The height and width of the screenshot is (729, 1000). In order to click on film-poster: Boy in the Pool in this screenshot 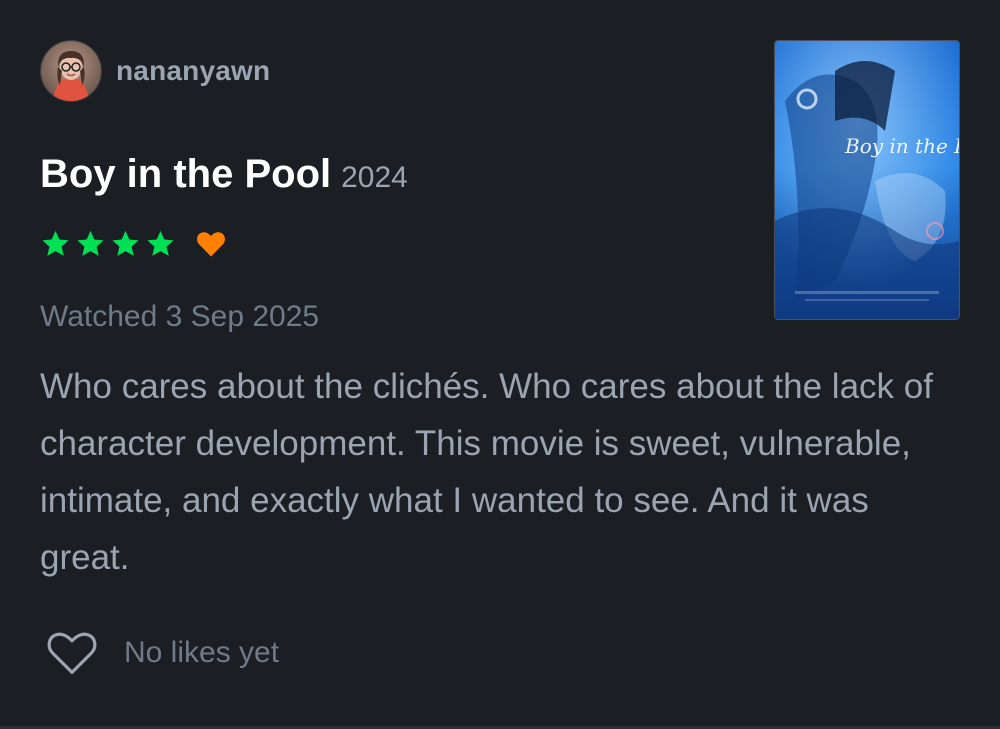, I will do `click(867, 180)`.